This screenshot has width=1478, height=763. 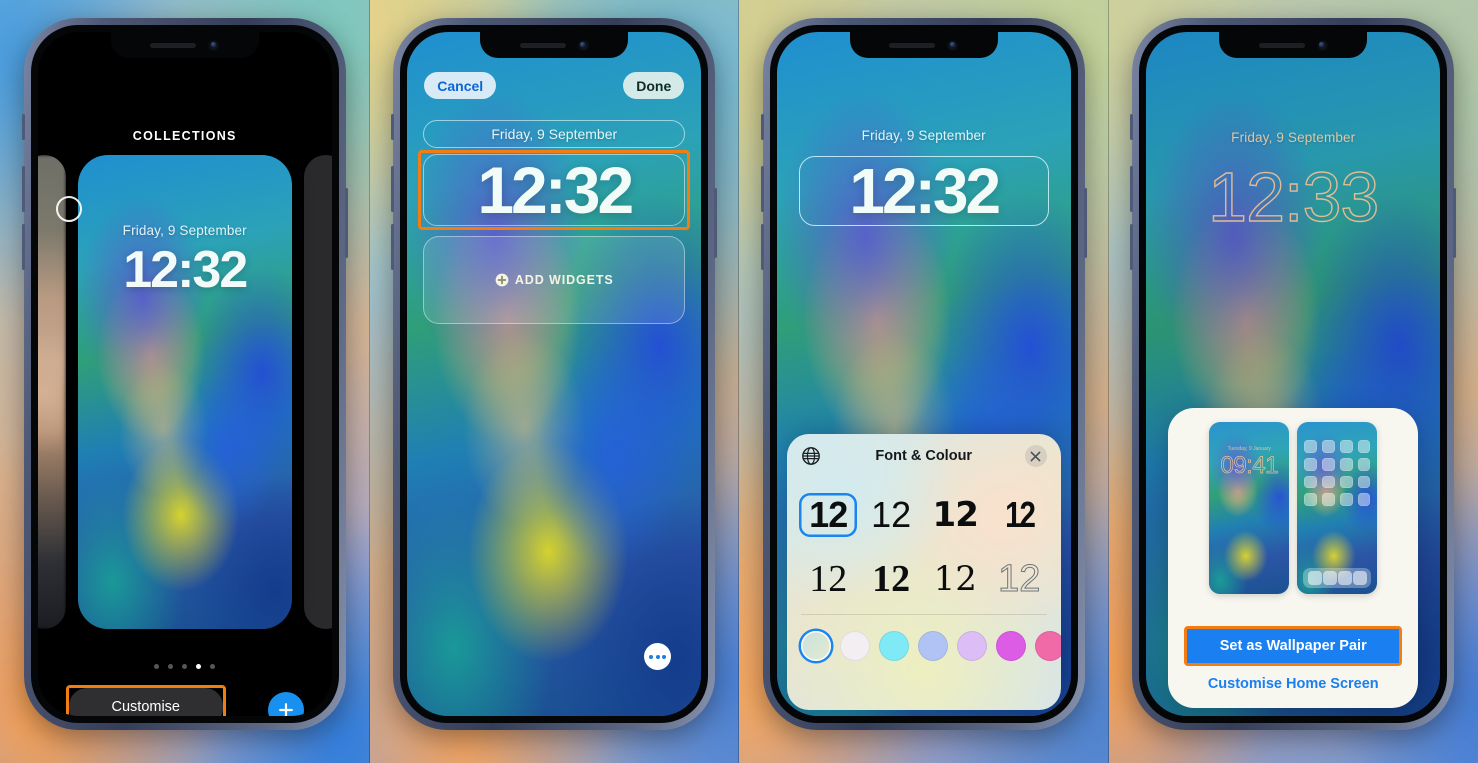 What do you see at coordinates (1337, 508) in the screenshot?
I see `home-screen-preview` at bounding box center [1337, 508].